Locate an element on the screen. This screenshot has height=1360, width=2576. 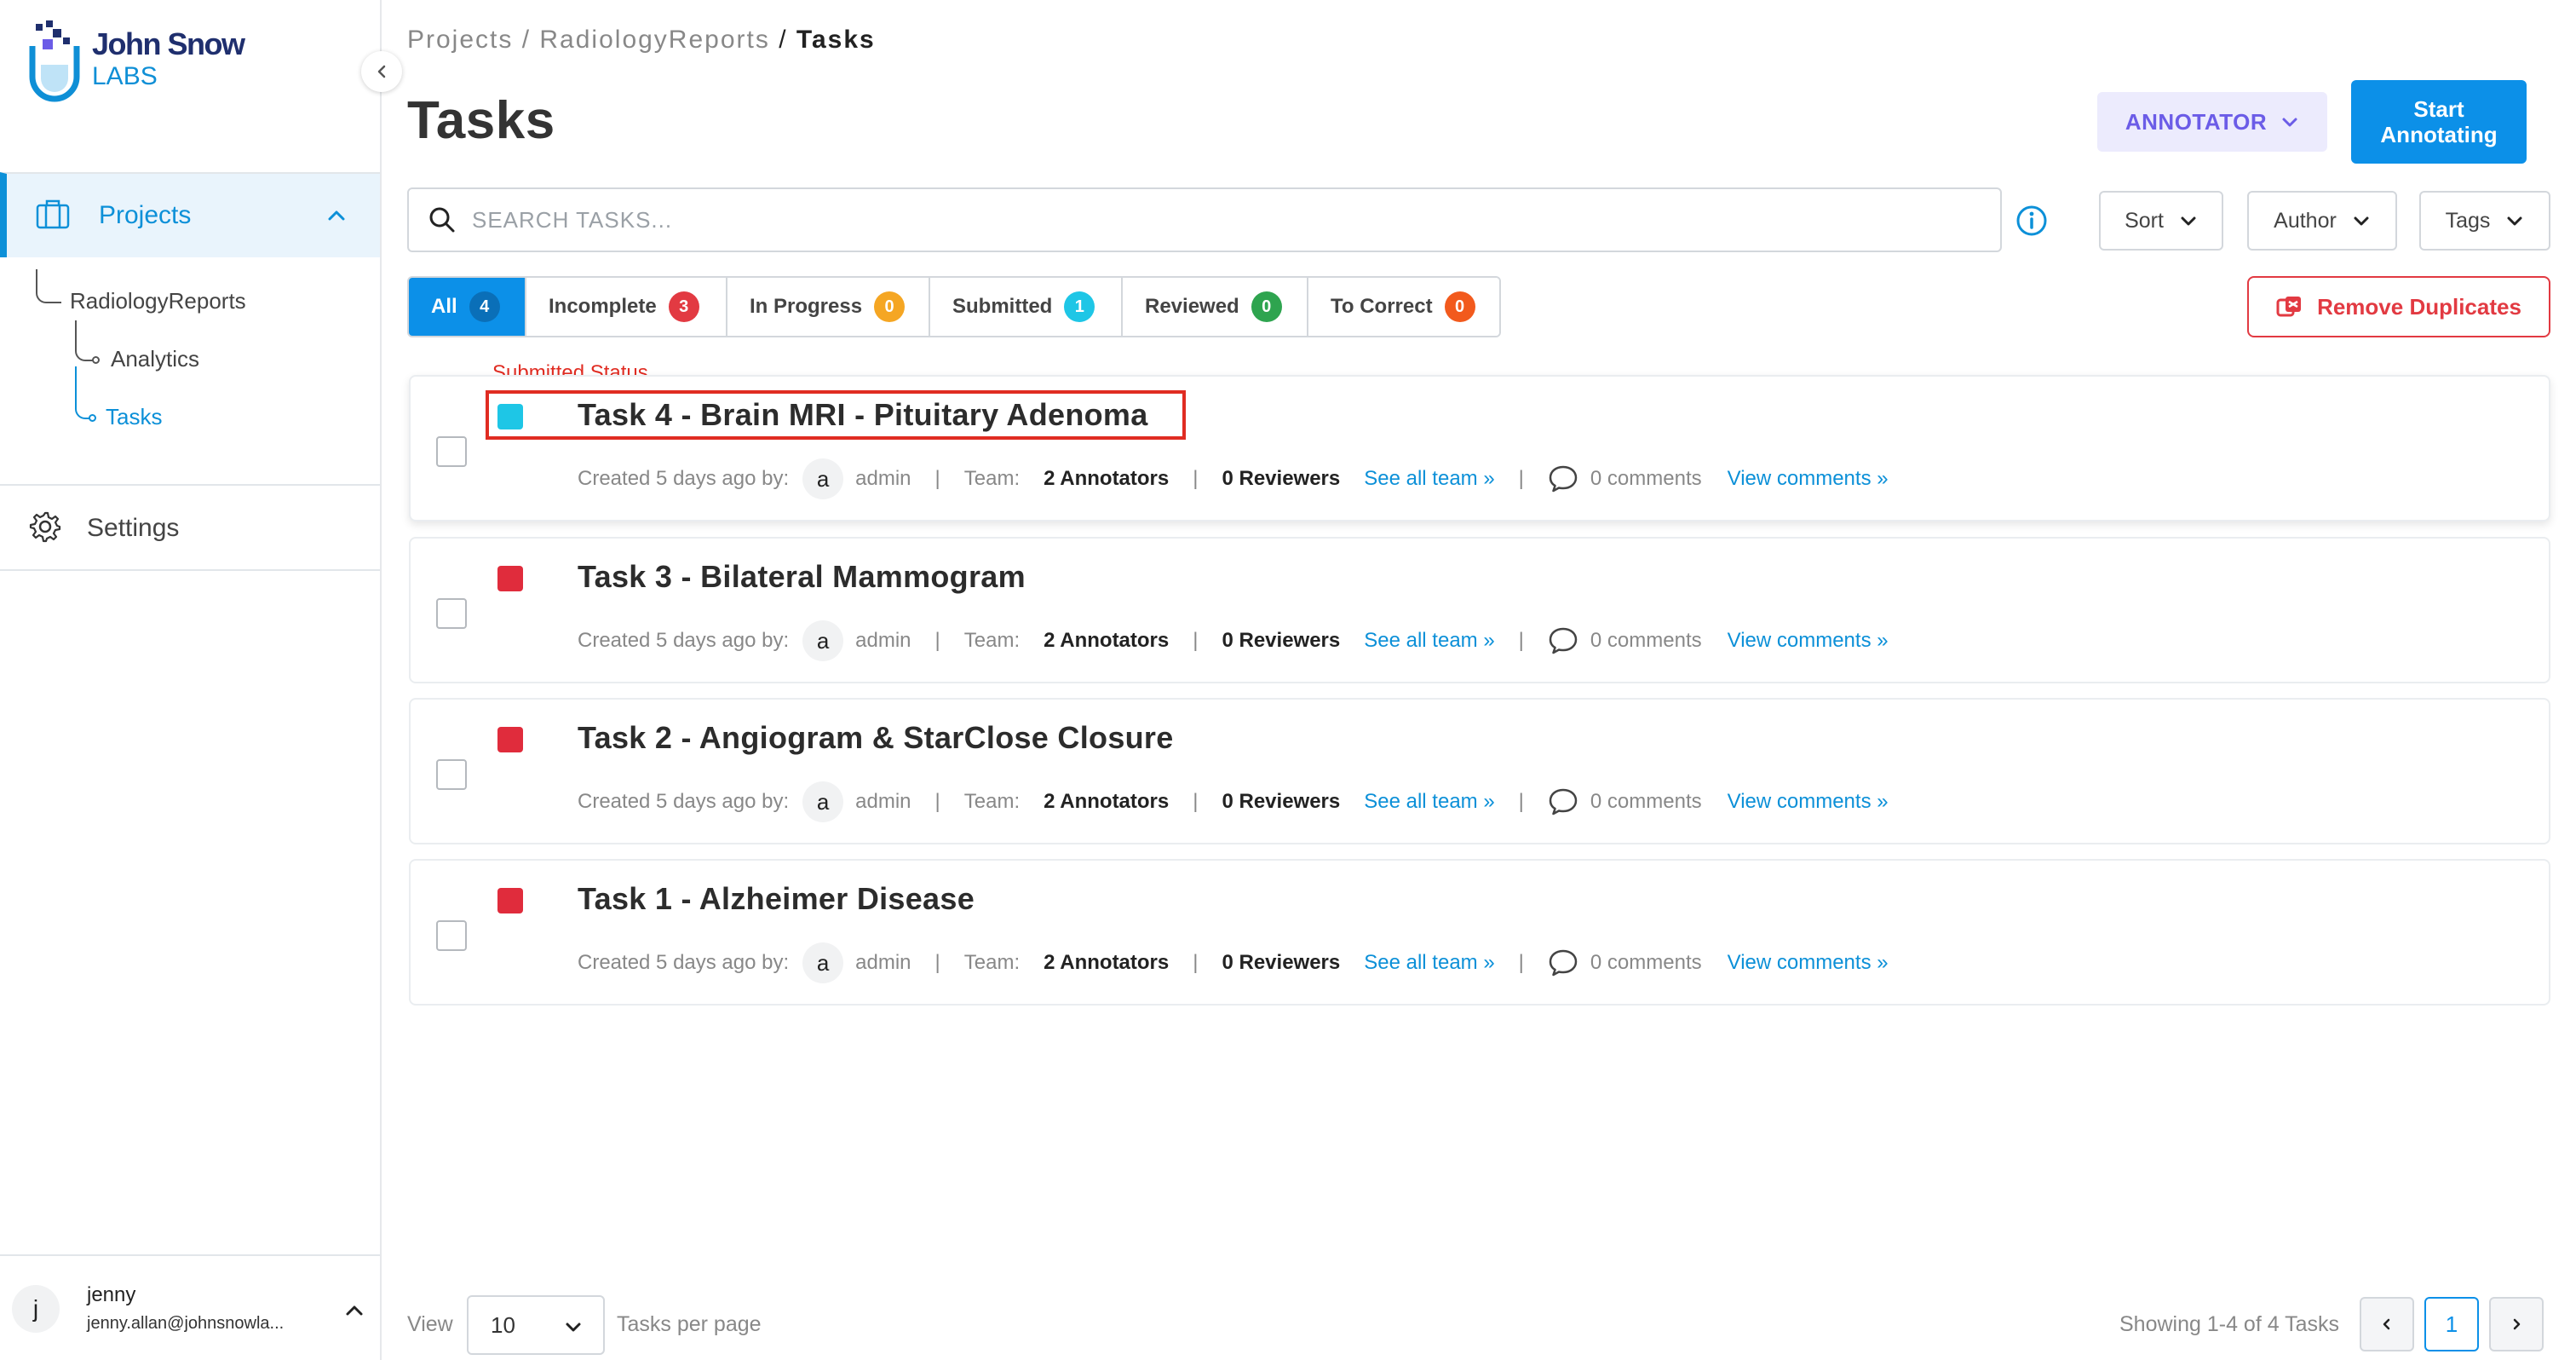
tasks-per-page-label: Tasks per page is located at coordinates (690, 1324).